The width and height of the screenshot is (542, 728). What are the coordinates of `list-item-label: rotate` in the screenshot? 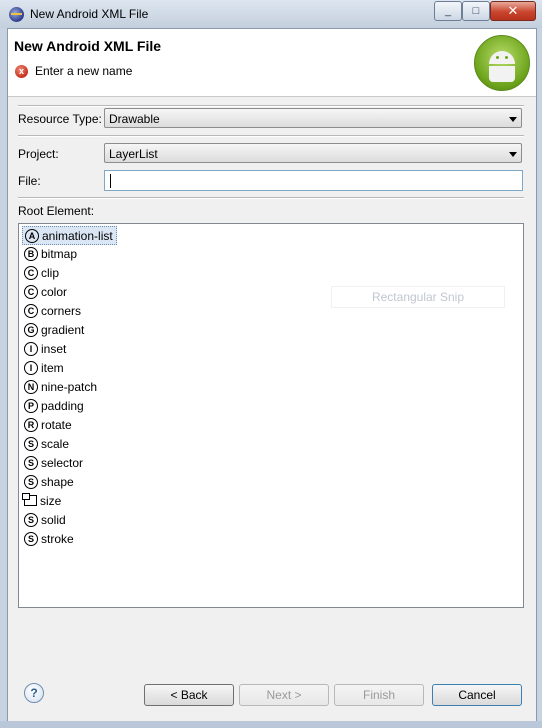 It's located at (56, 424).